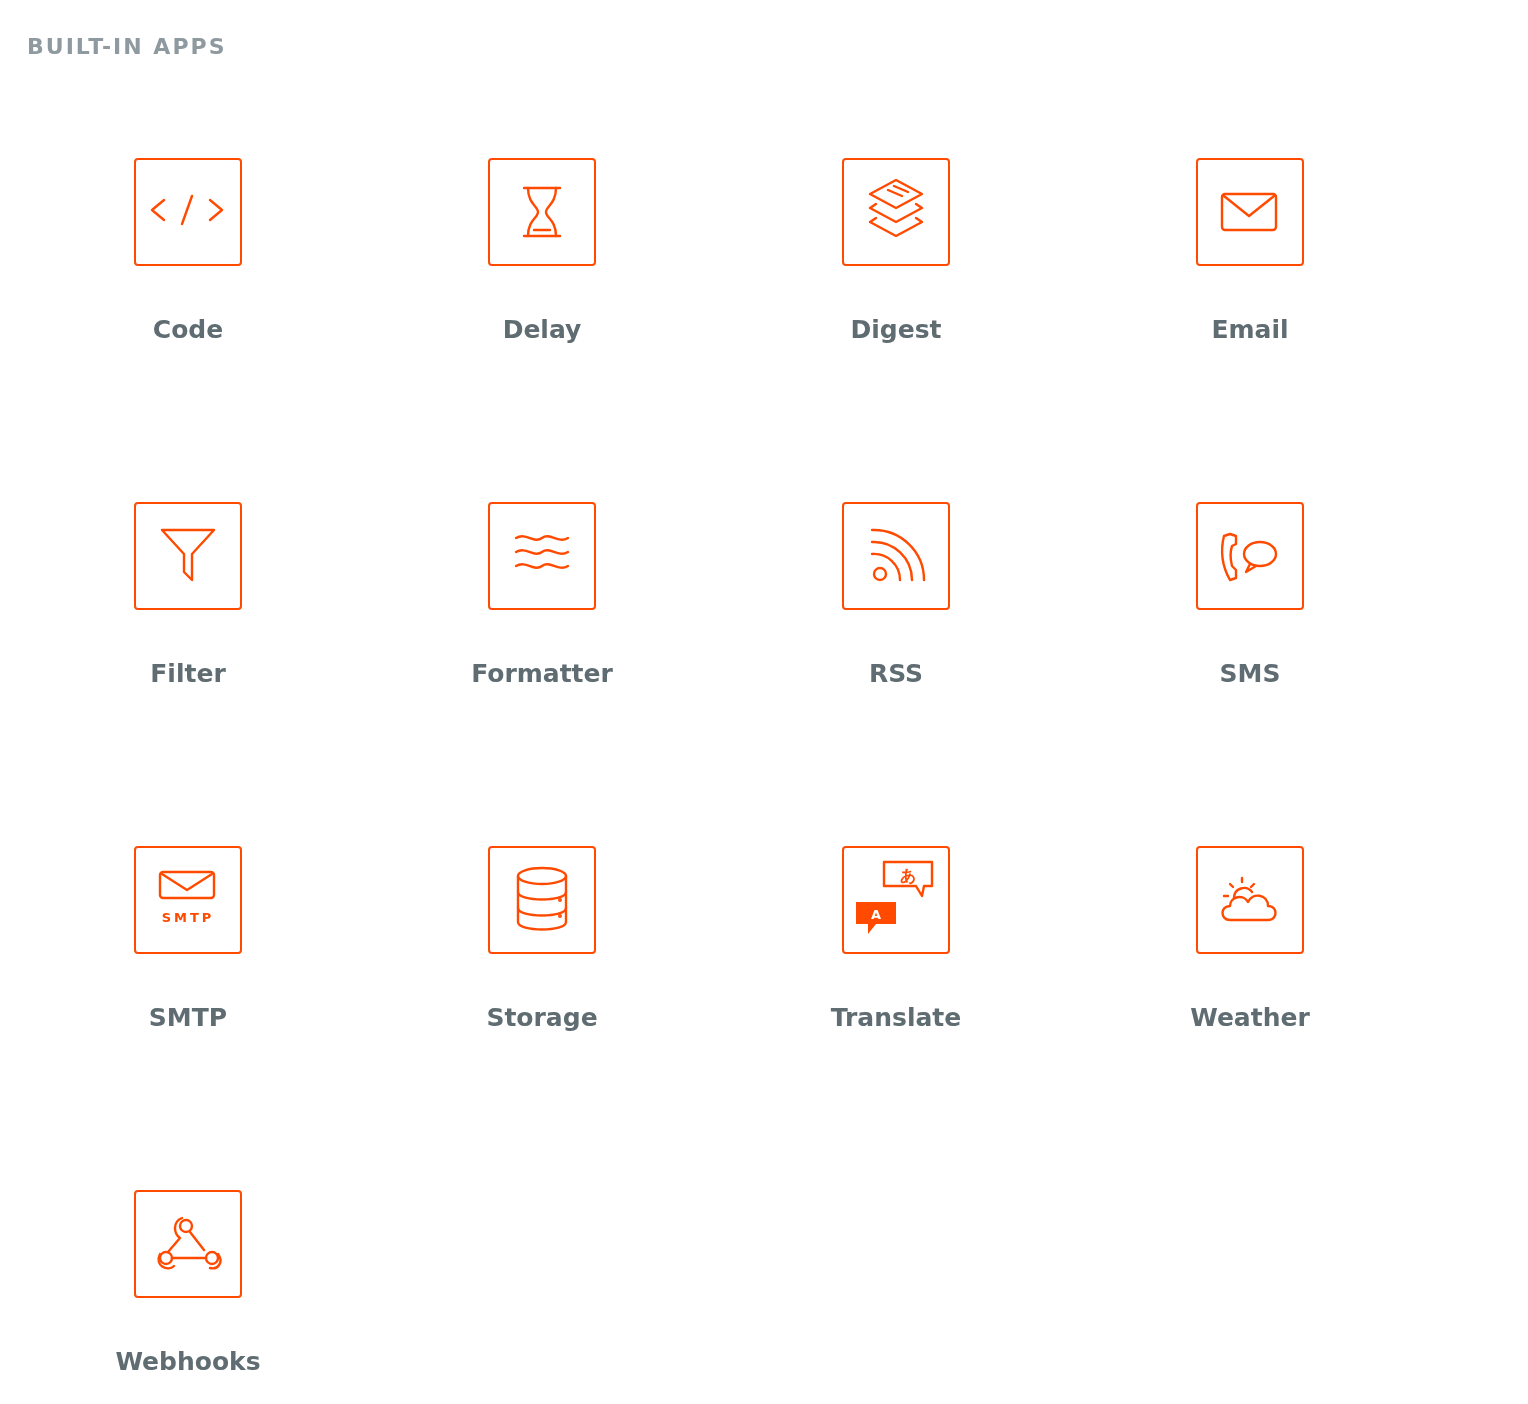 Image resolution: width=1528 pixels, height=1404 pixels. I want to click on icon-text: あ, so click(908, 875).